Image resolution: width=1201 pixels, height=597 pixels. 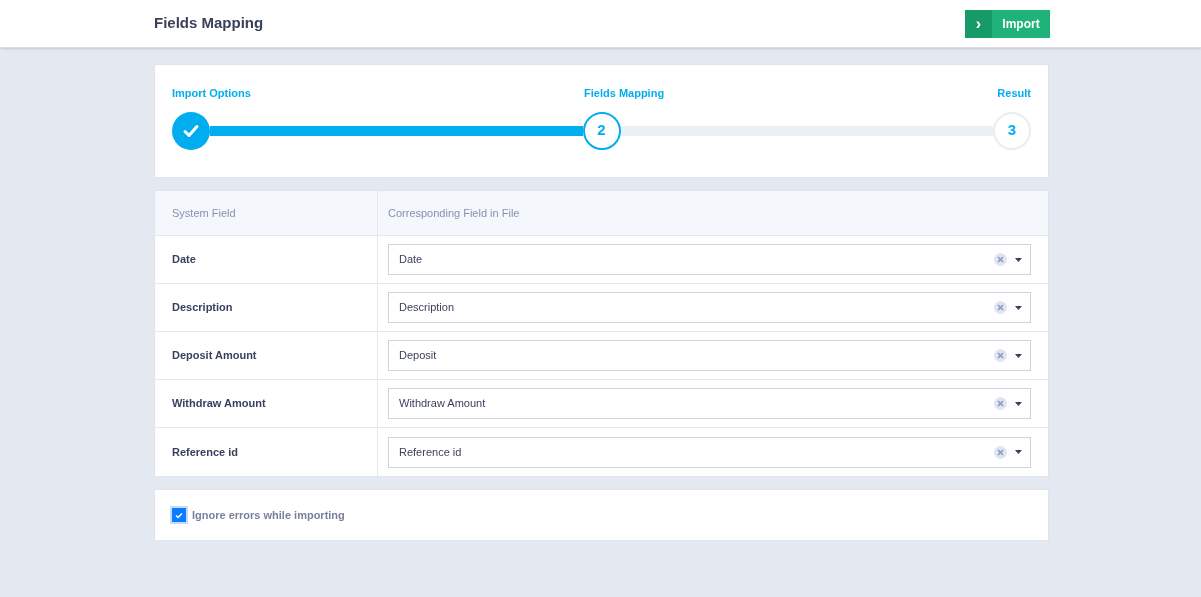 What do you see at coordinates (268, 515) in the screenshot?
I see `checkbox-label: Ignore errors while importing` at bounding box center [268, 515].